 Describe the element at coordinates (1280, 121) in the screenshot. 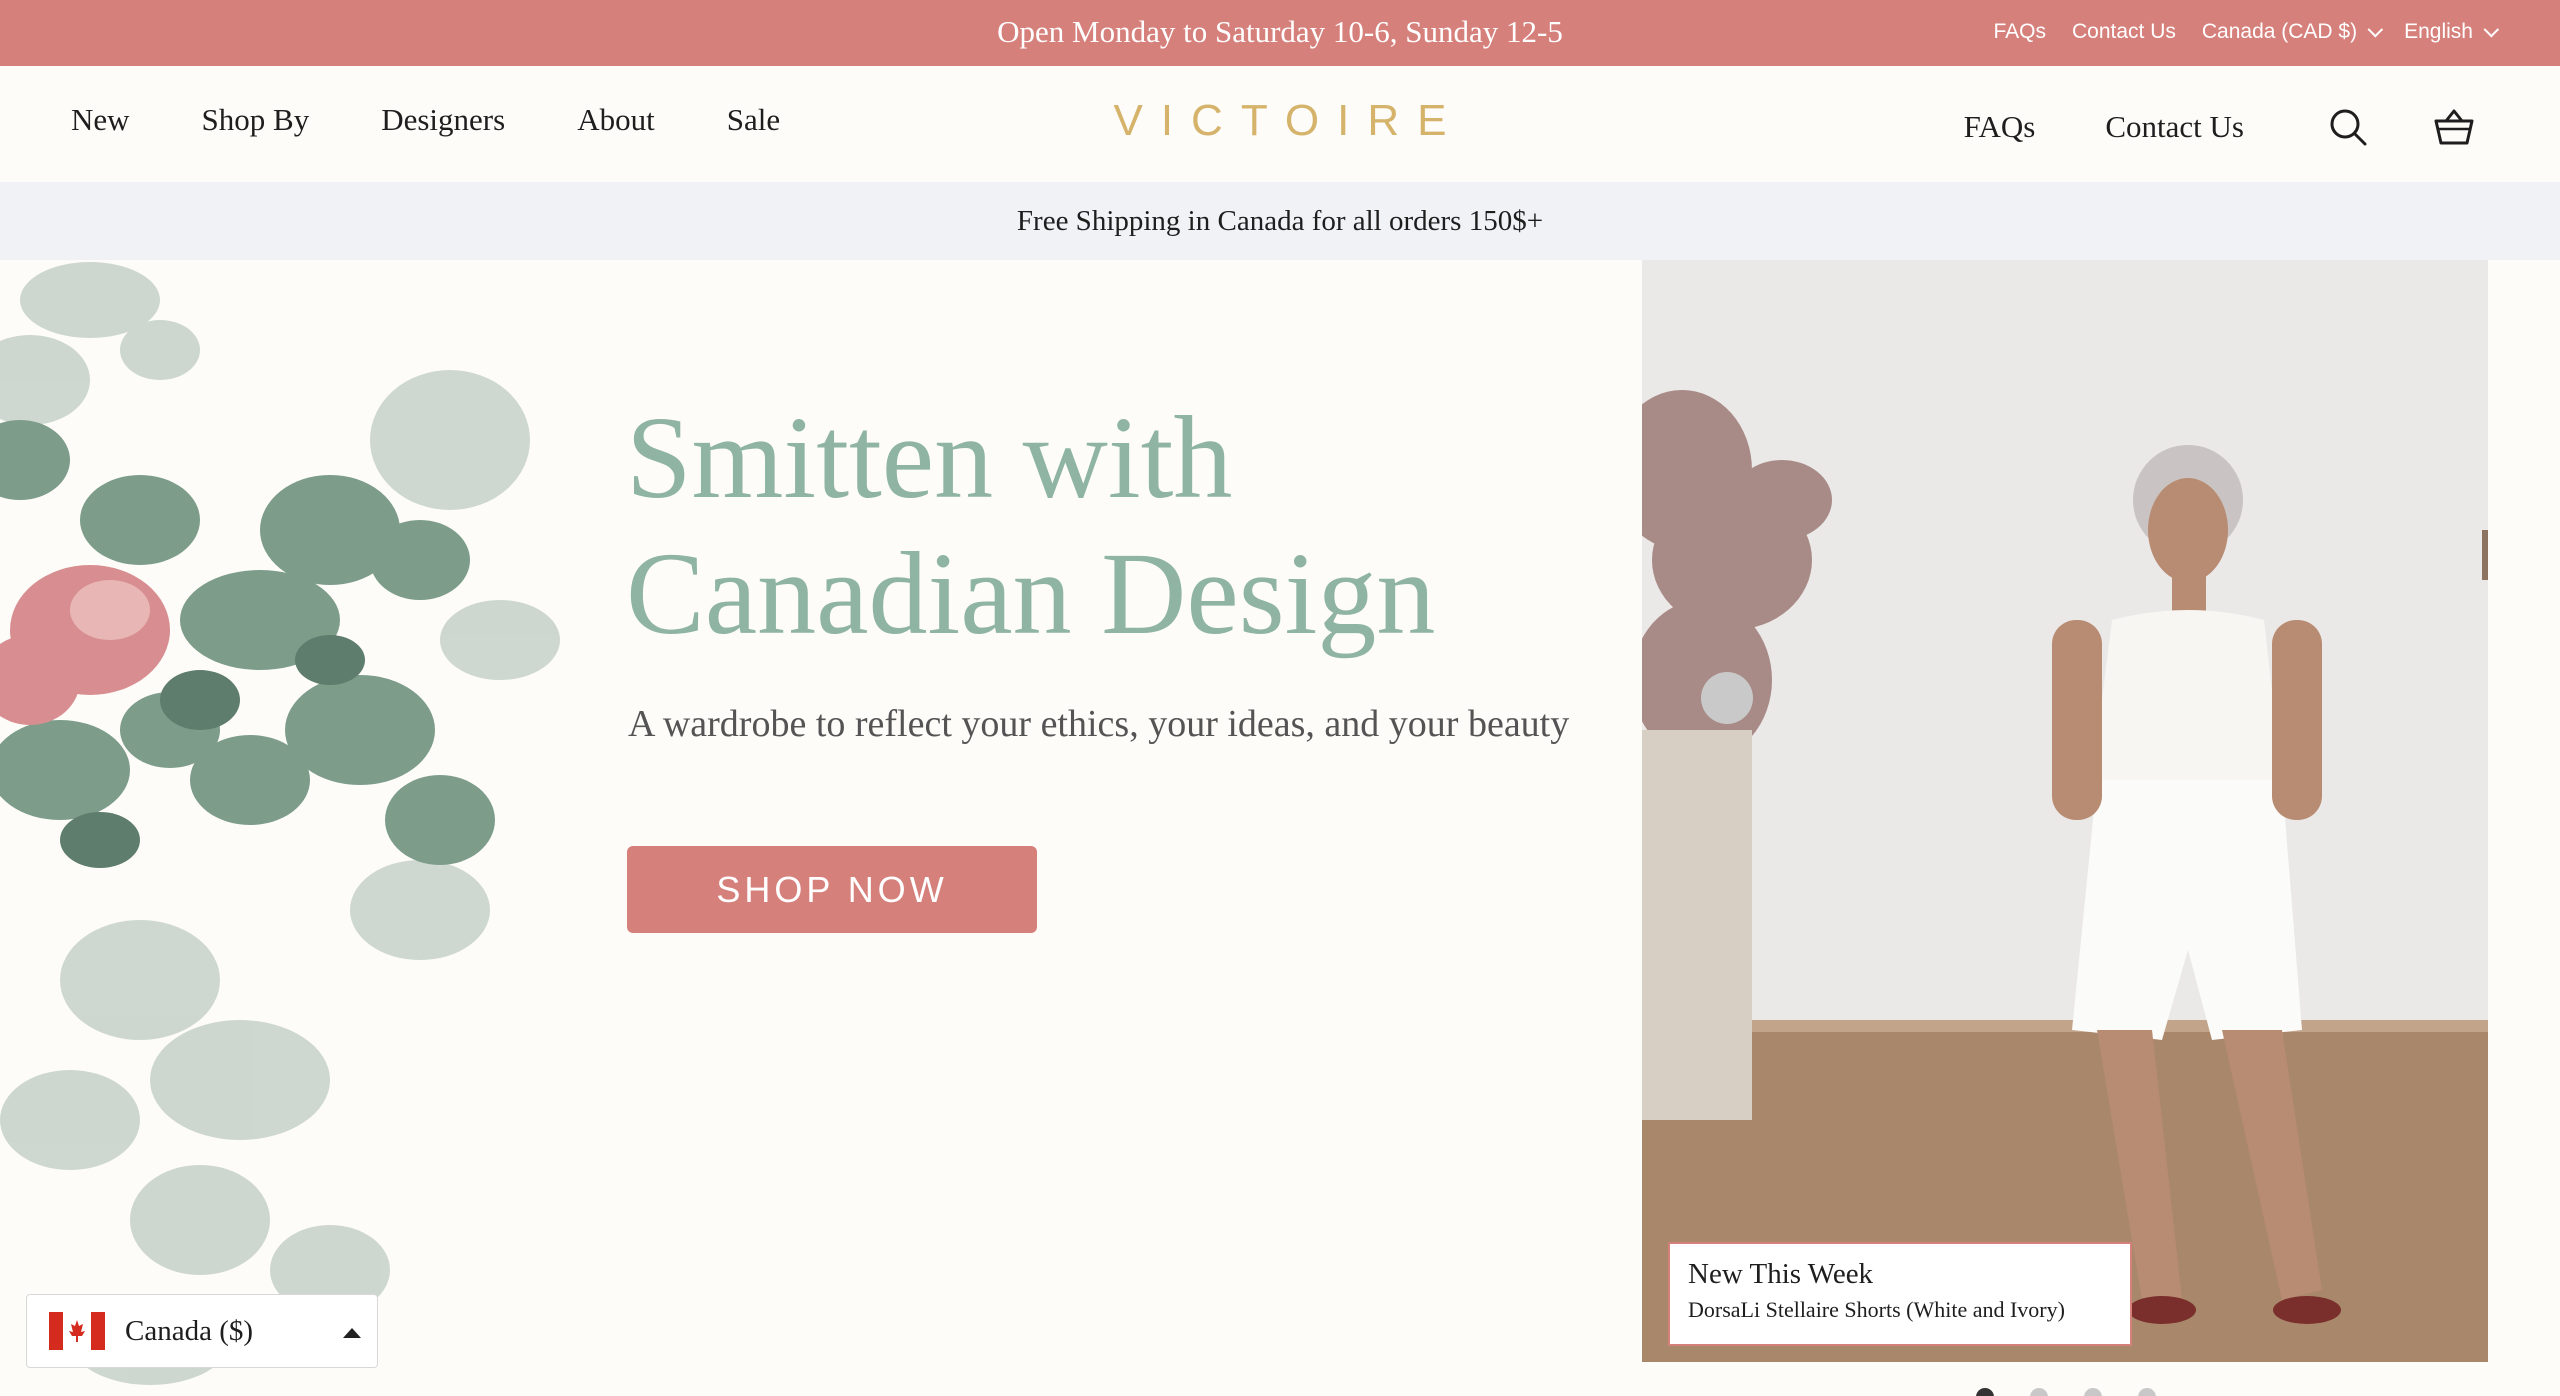

I see `site-logo: VICTOIRE` at that location.